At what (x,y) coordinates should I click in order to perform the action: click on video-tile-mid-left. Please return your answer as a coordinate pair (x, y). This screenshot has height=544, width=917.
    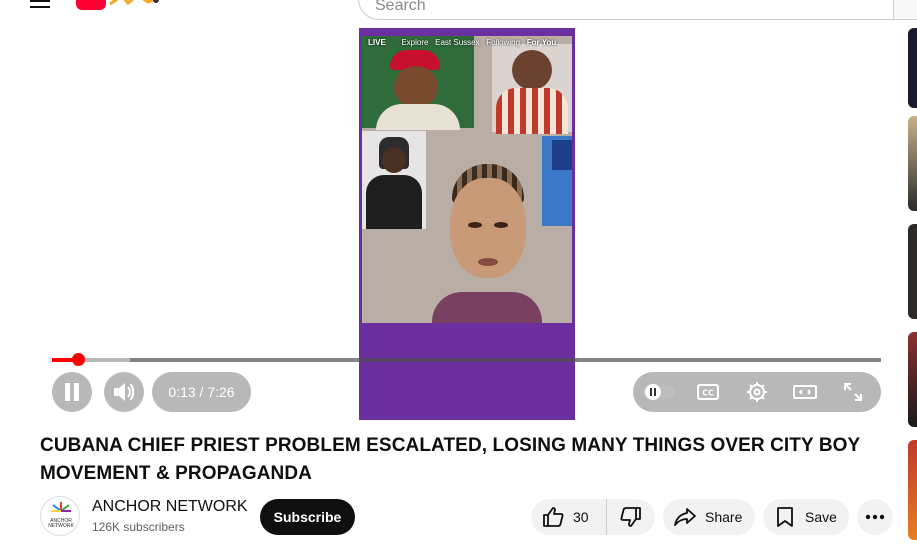
    Looking at the image, I should click on (394, 180).